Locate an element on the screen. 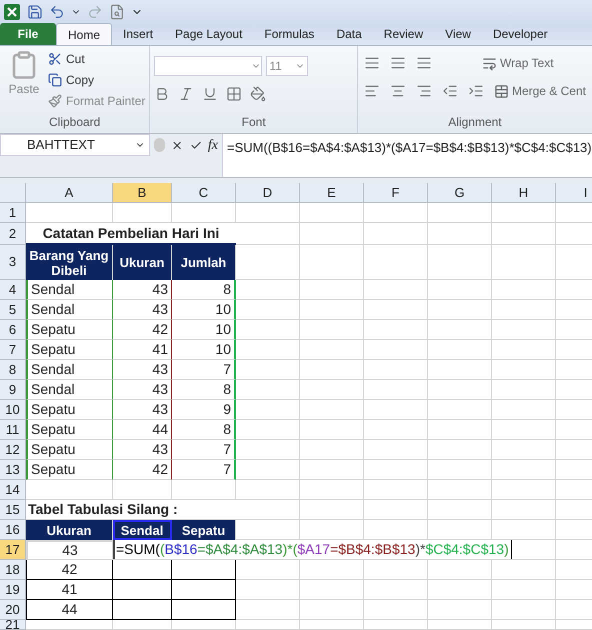 The width and height of the screenshot is (592, 630). ribbon-tab: View is located at coordinates (458, 34).